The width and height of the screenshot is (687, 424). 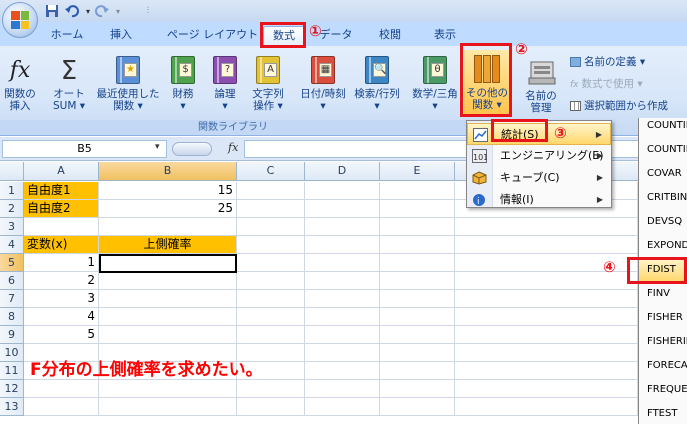 What do you see at coordinates (342, 281) in the screenshot?
I see `cell-d6` at bounding box center [342, 281].